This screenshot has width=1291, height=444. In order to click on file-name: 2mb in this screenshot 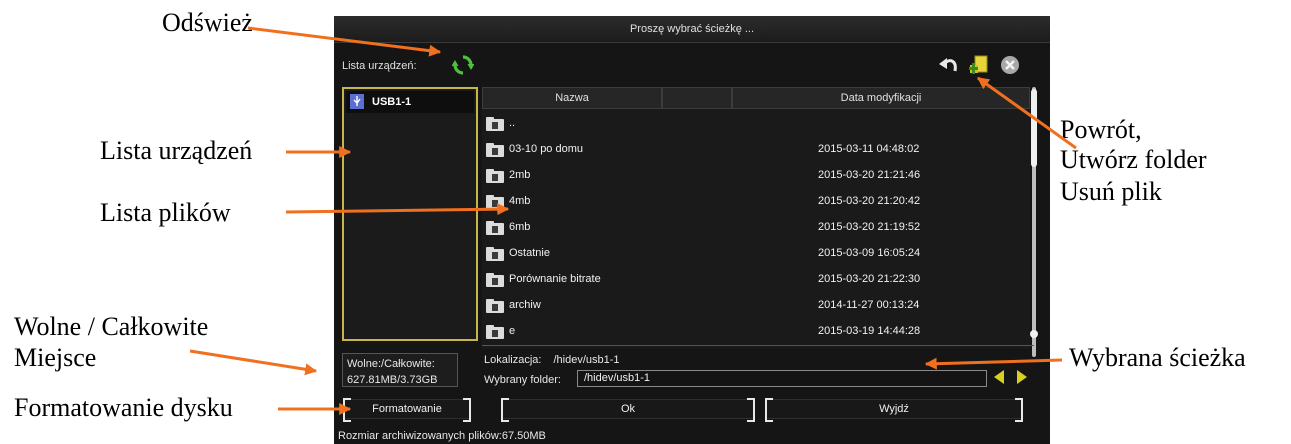, I will do `click(520, 175)`.